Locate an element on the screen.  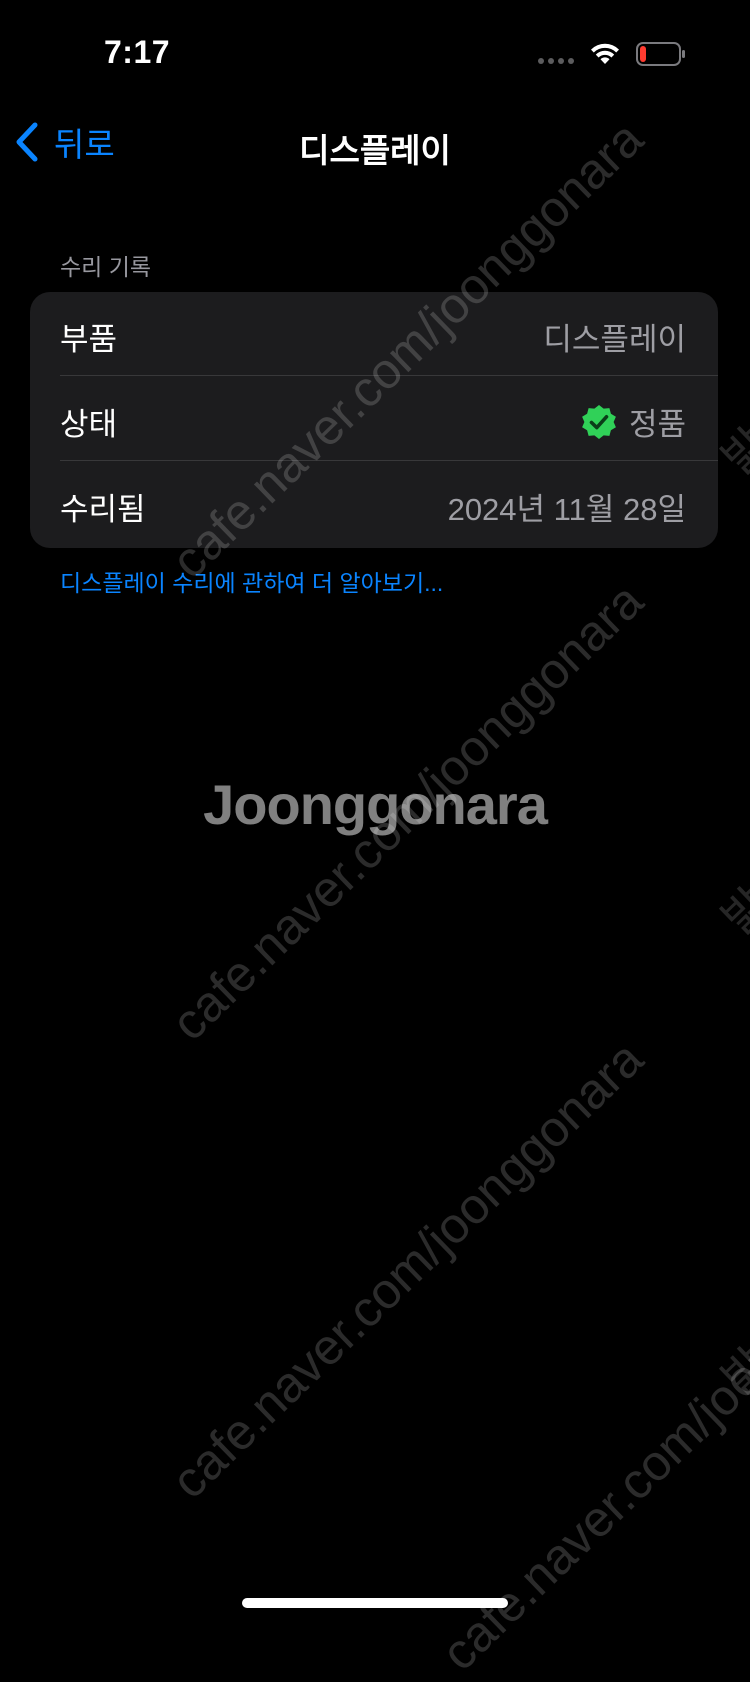
cellular-signal-icon is located at coordinates (557, 62).